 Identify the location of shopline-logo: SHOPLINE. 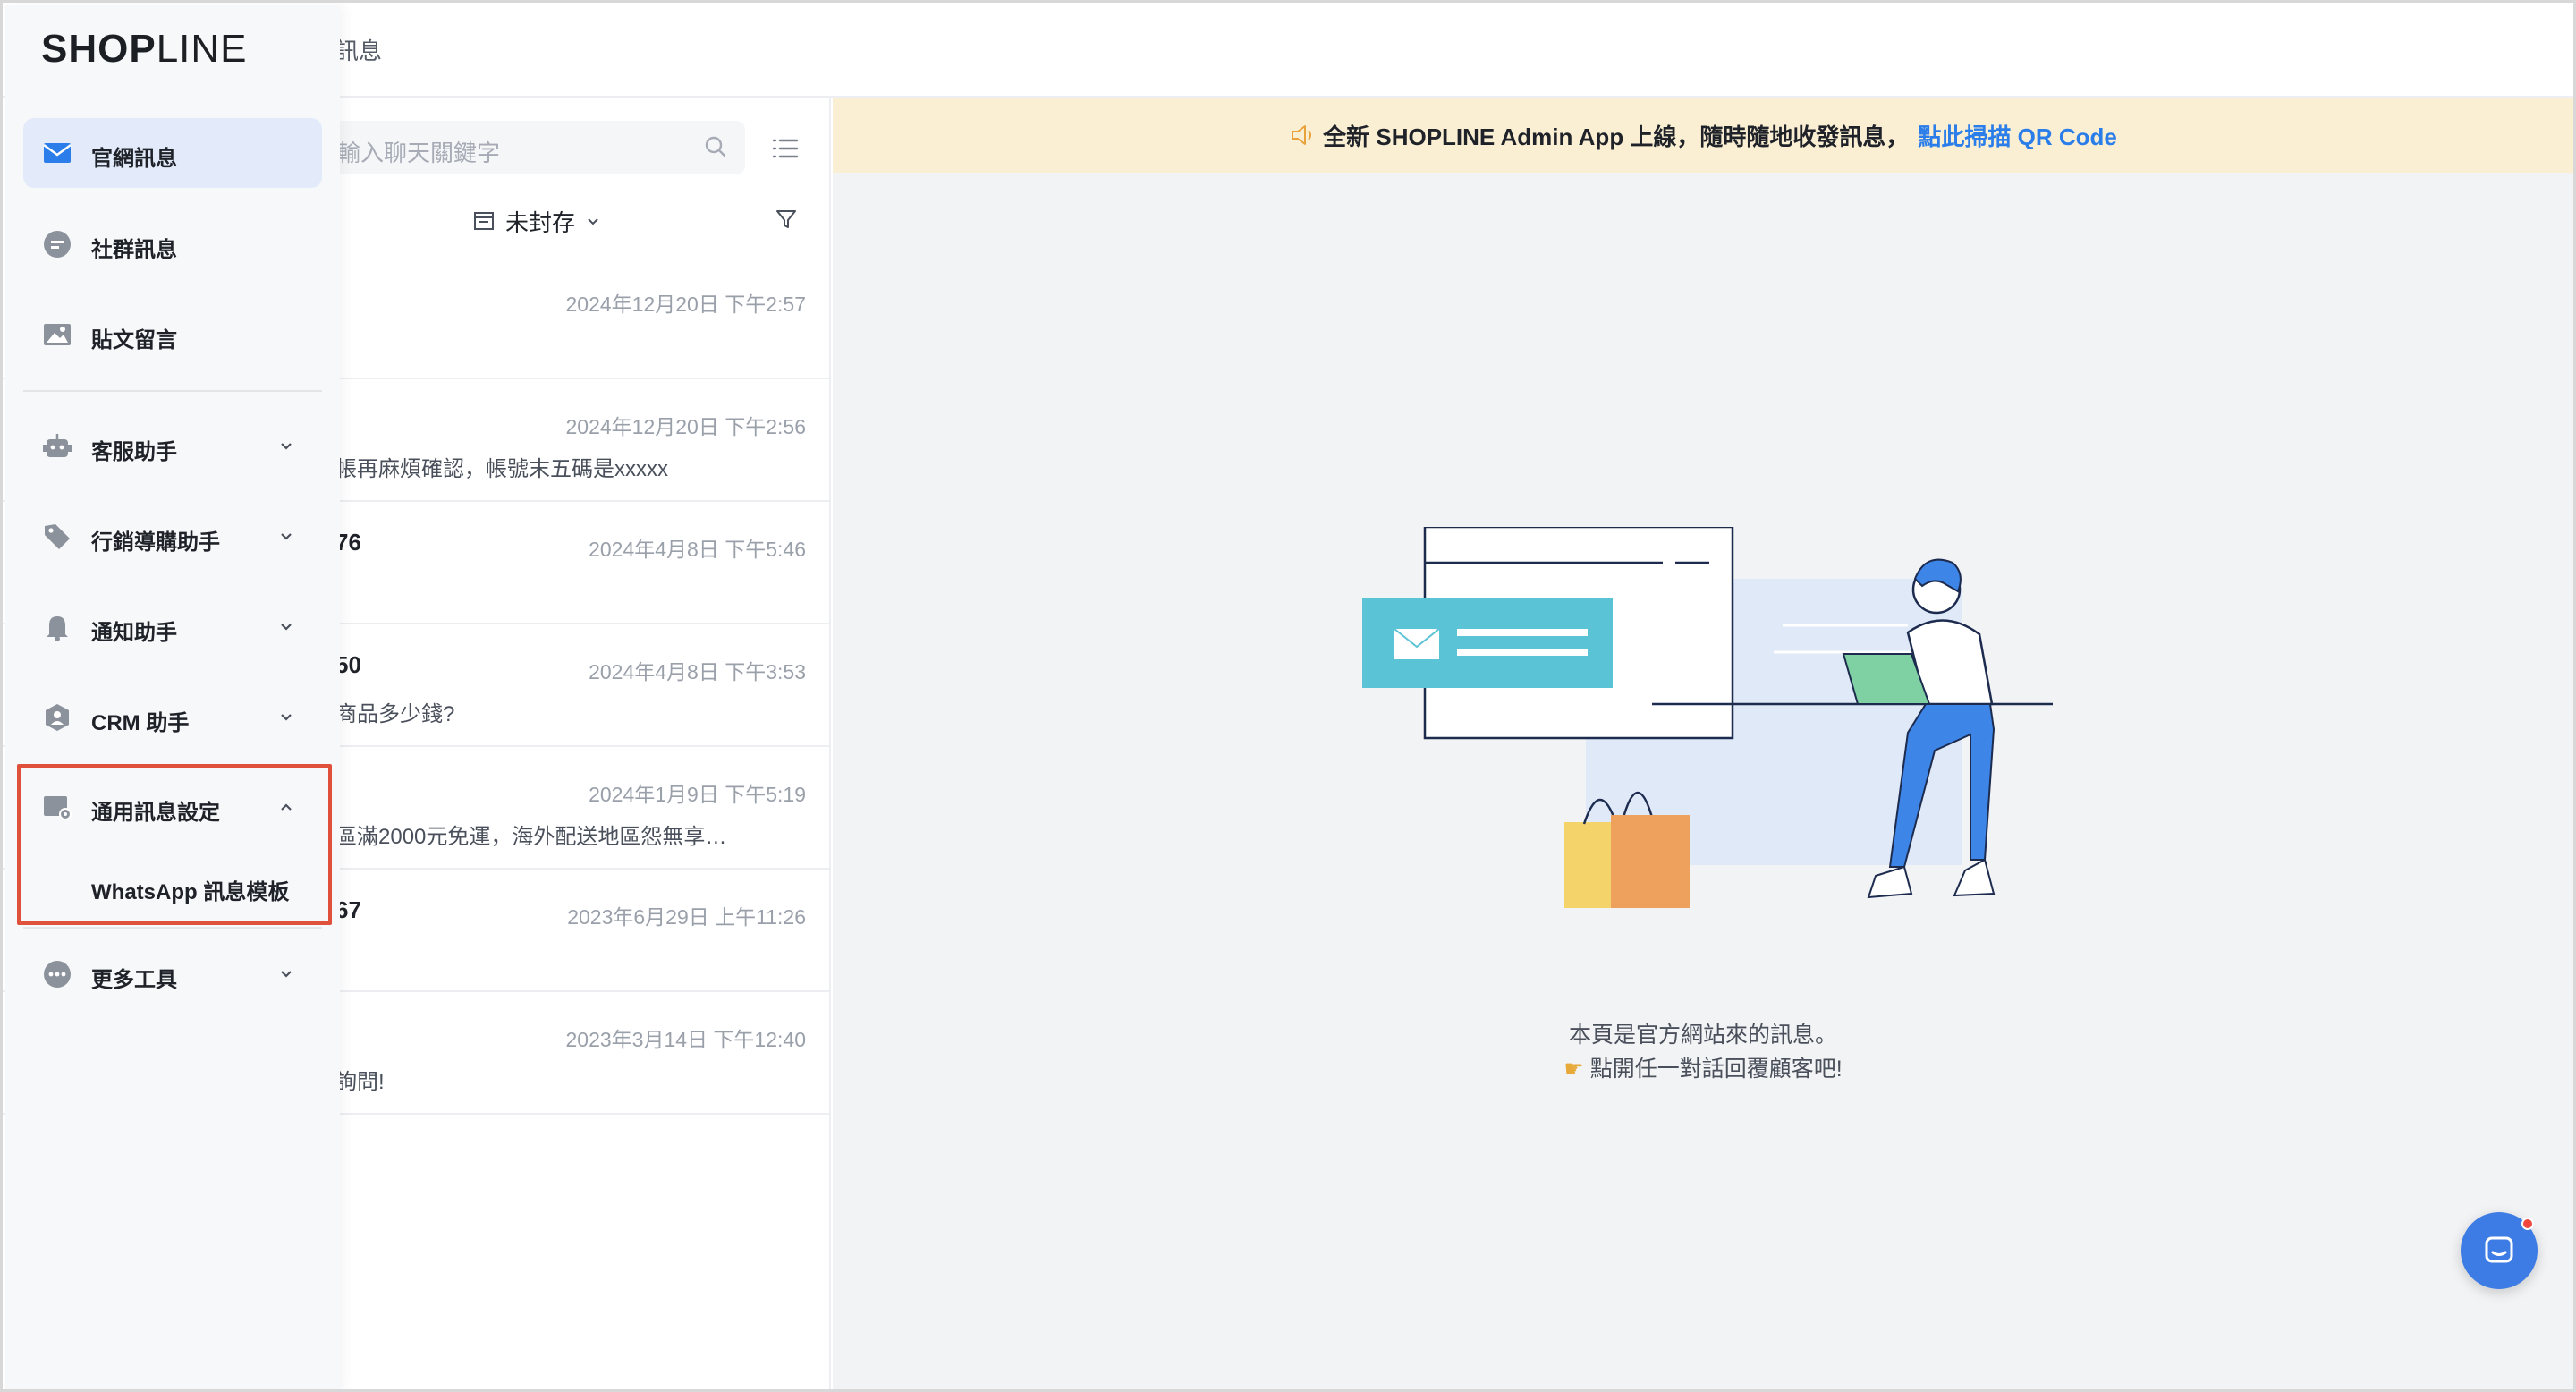
(144, 49).